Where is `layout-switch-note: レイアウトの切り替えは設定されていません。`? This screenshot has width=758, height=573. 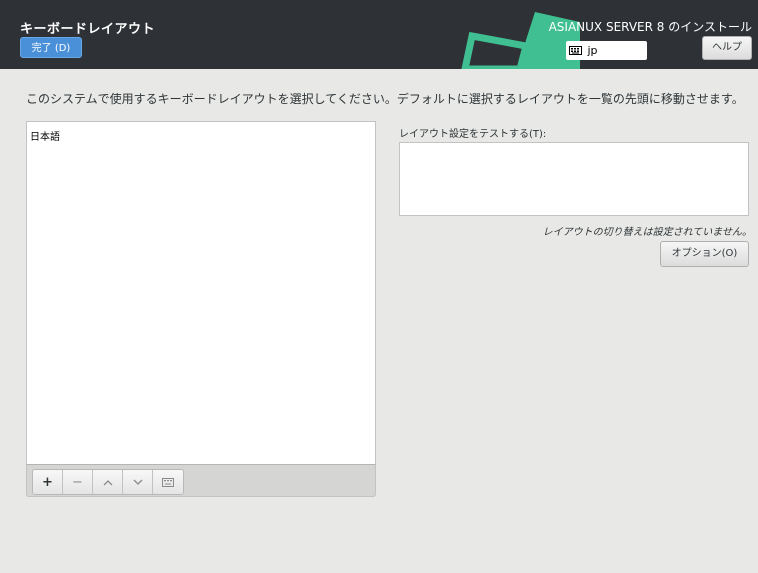
layout-switch-note: レイアウトの切り替えは設定されていません。 is located at coordinates (647, 232).